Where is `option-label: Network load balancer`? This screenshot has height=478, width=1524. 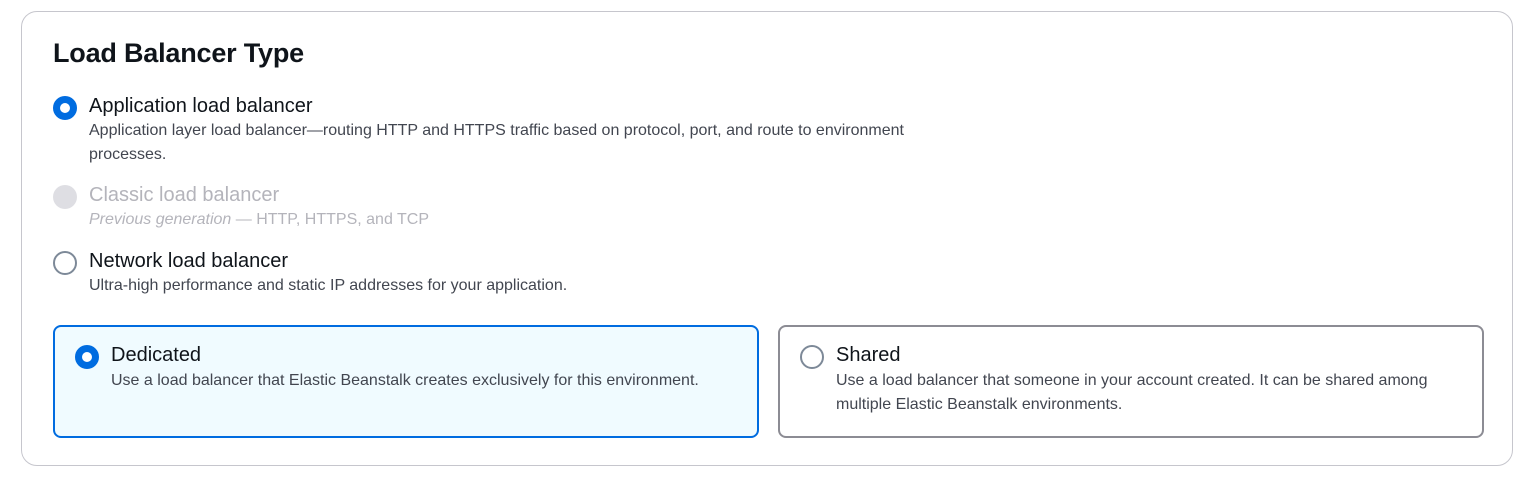 option-label: Network load balancer is located at coordinates (188, 261).